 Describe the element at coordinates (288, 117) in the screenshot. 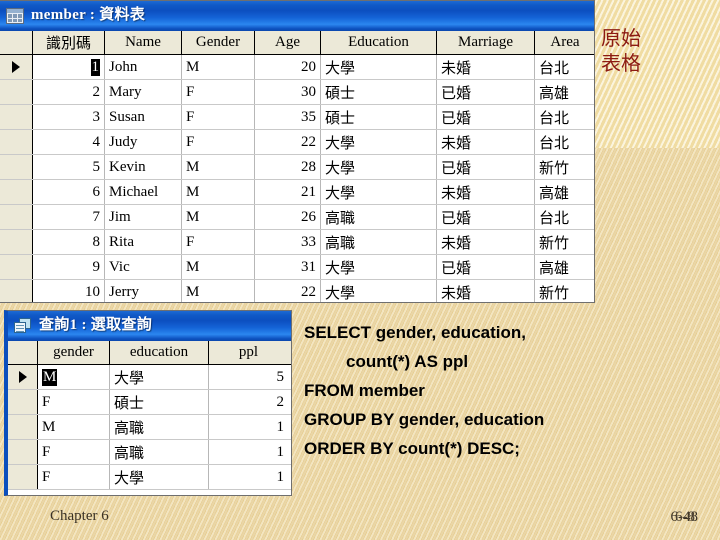

I see `cell-age: 35` at that location.